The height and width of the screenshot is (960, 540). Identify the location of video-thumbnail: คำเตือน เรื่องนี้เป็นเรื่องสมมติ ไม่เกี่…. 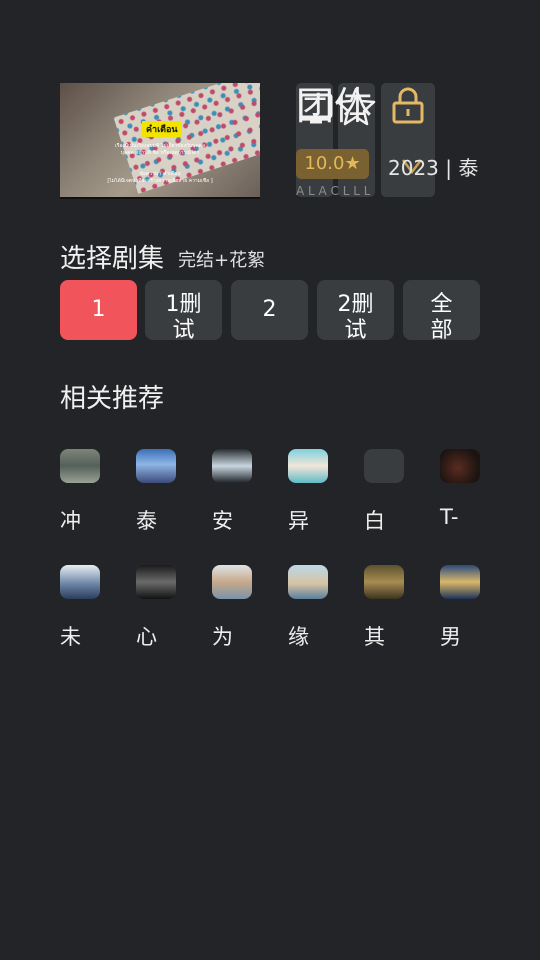
(160, 141).